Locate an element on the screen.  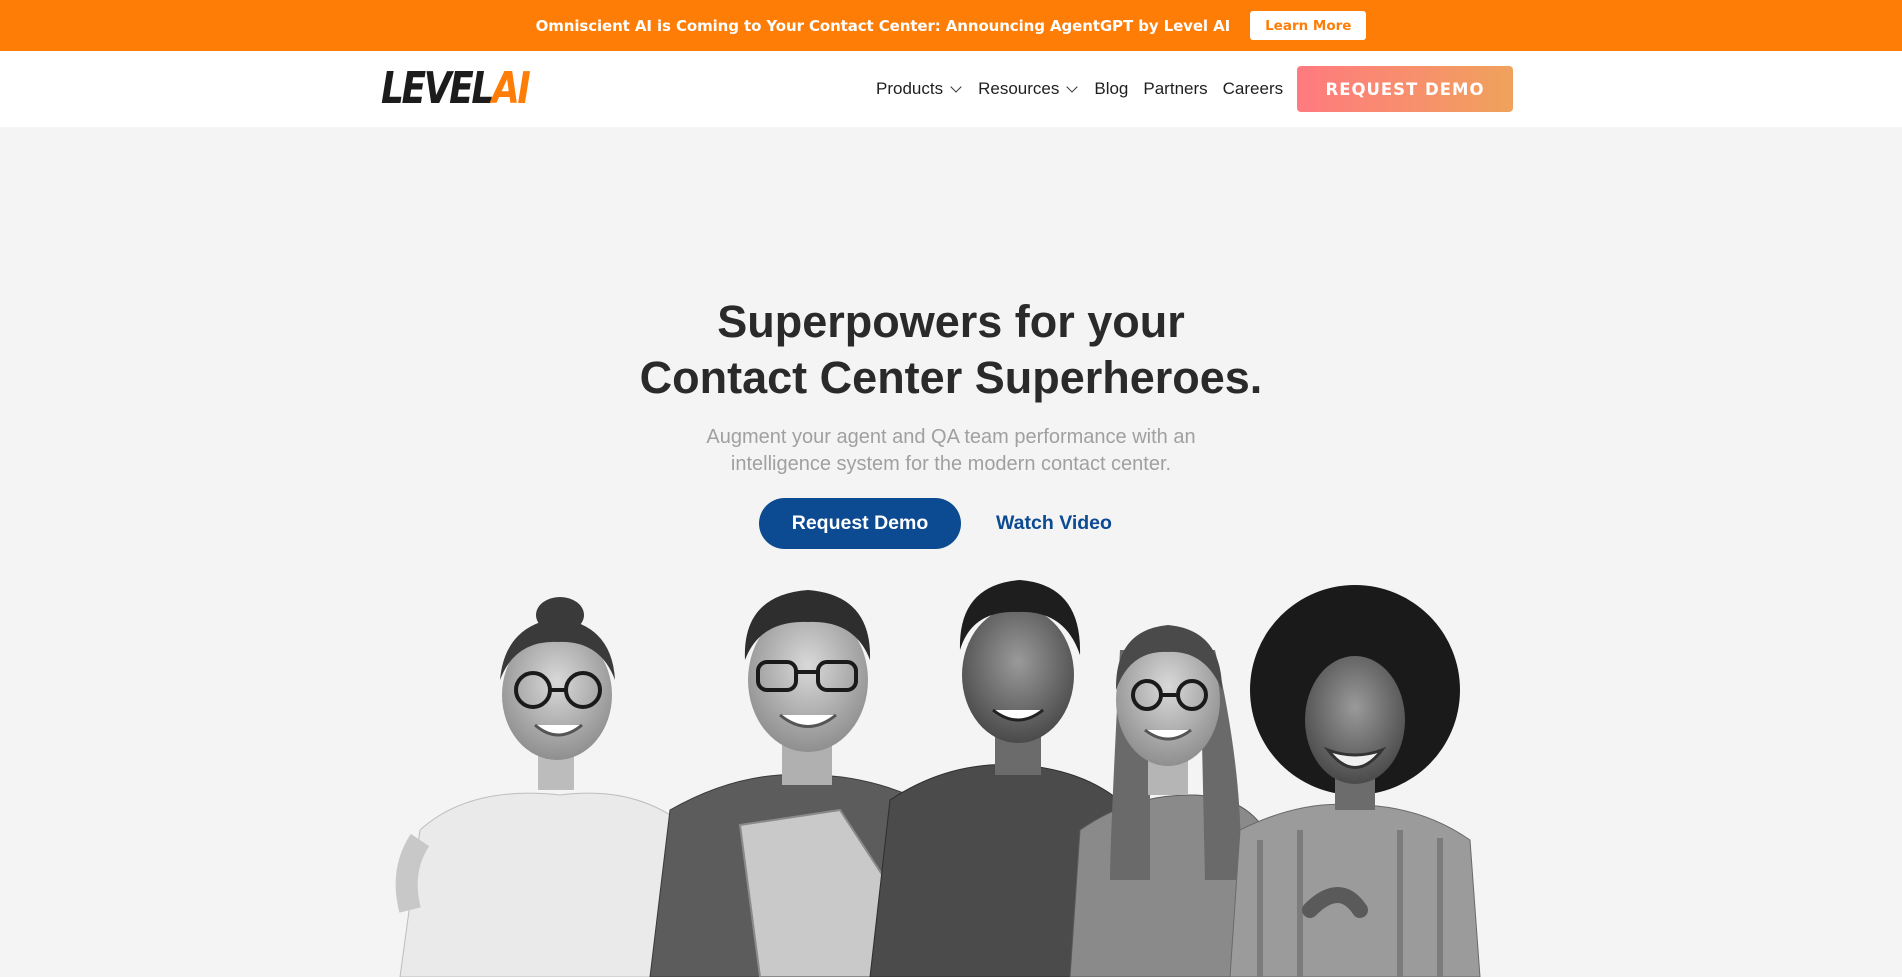
request-demo-button: Request Demo is located at coordinates (860, 523).